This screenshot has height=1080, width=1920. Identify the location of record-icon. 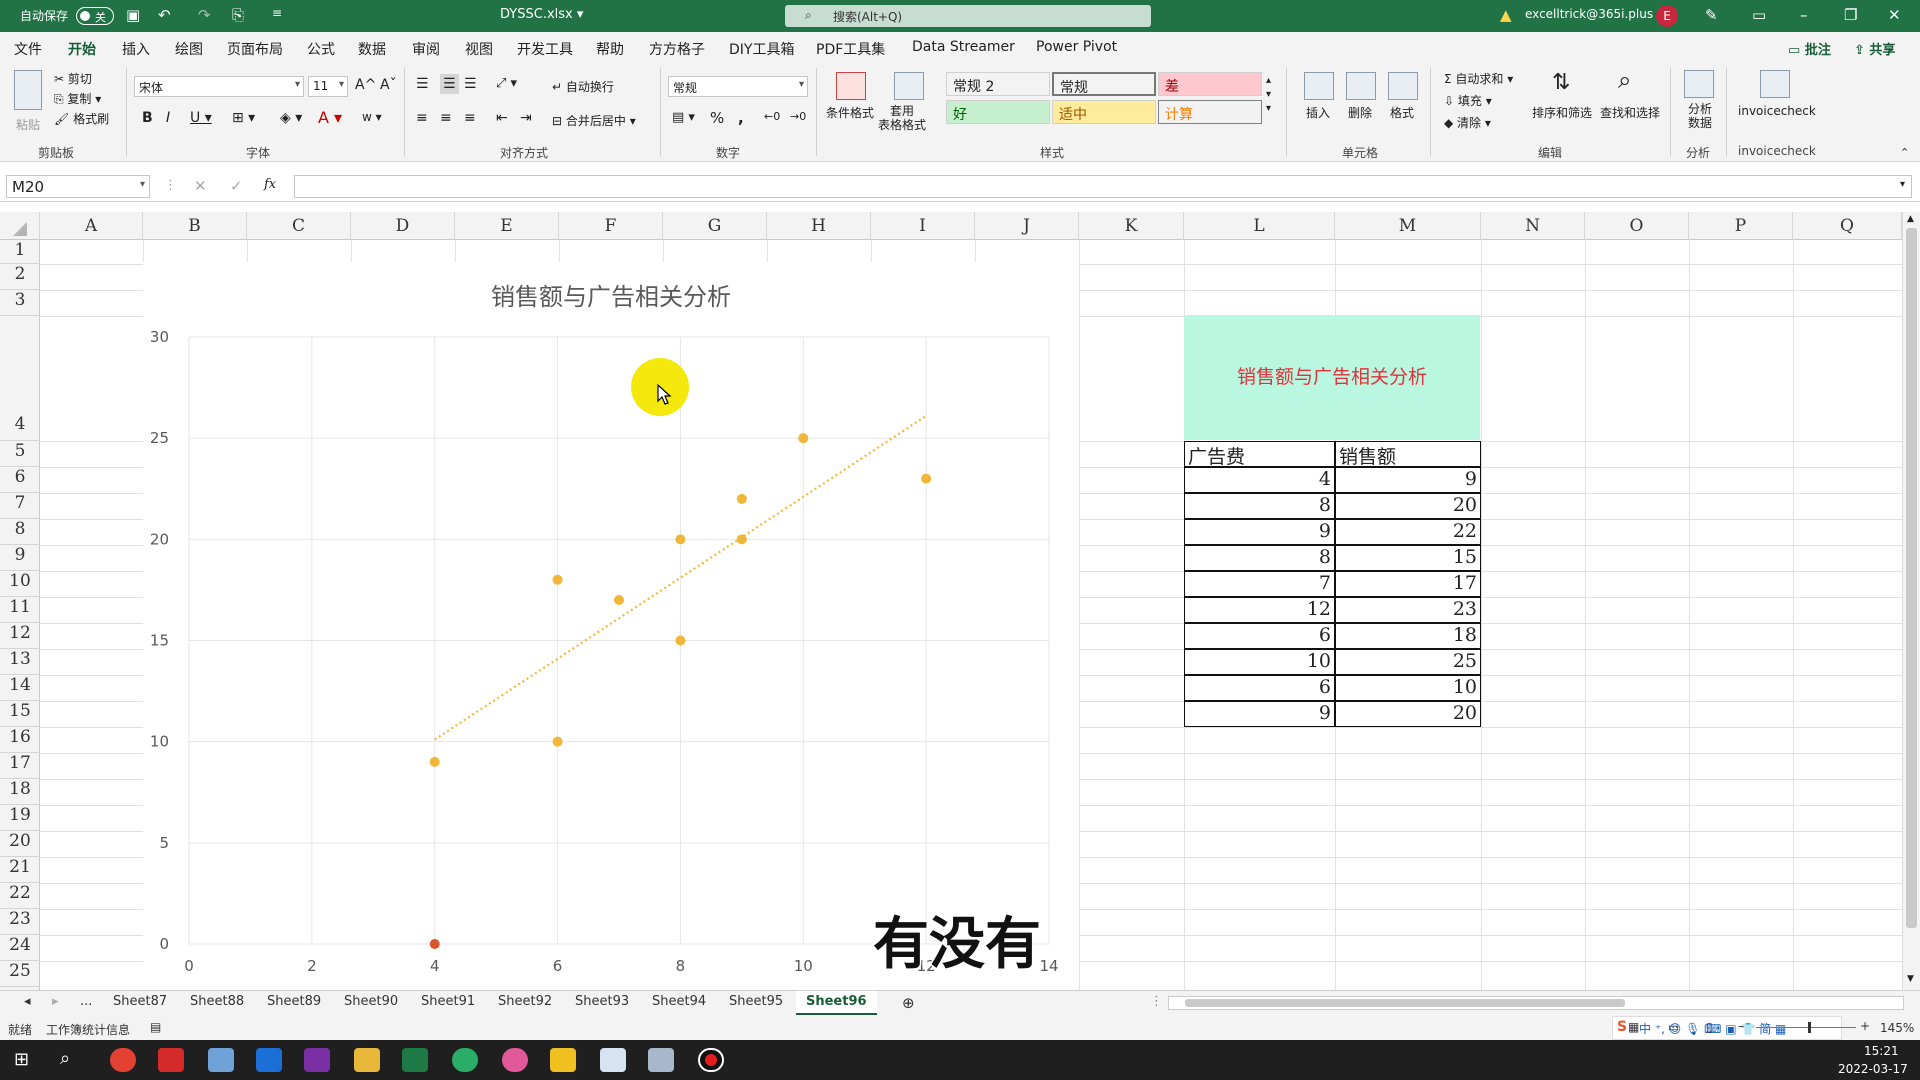
(711, 1060).